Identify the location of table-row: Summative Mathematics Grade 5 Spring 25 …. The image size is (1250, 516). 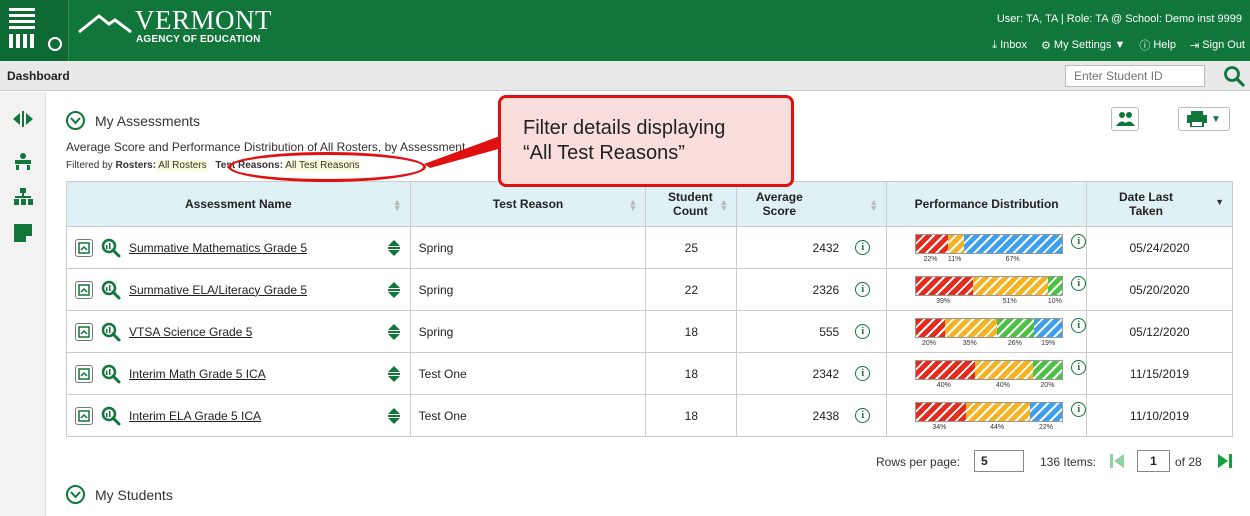
(649, 247).